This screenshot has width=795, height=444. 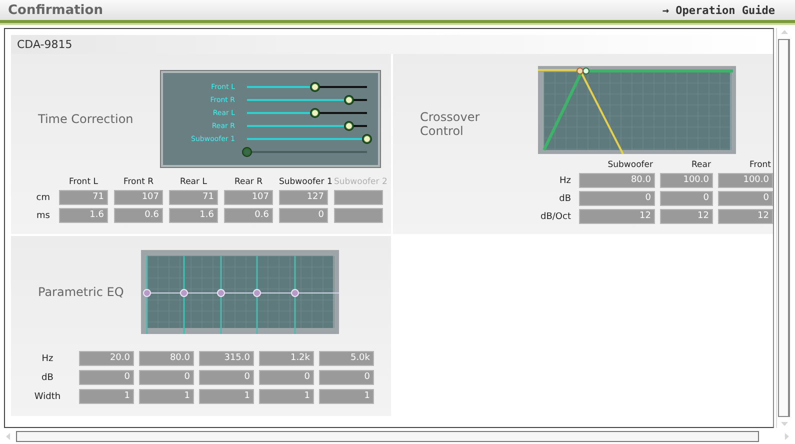 What do you see at coordinates (85, 119) in the screenshot?
I see `panel-title: Time Correction` at bounding box center [85, 119].